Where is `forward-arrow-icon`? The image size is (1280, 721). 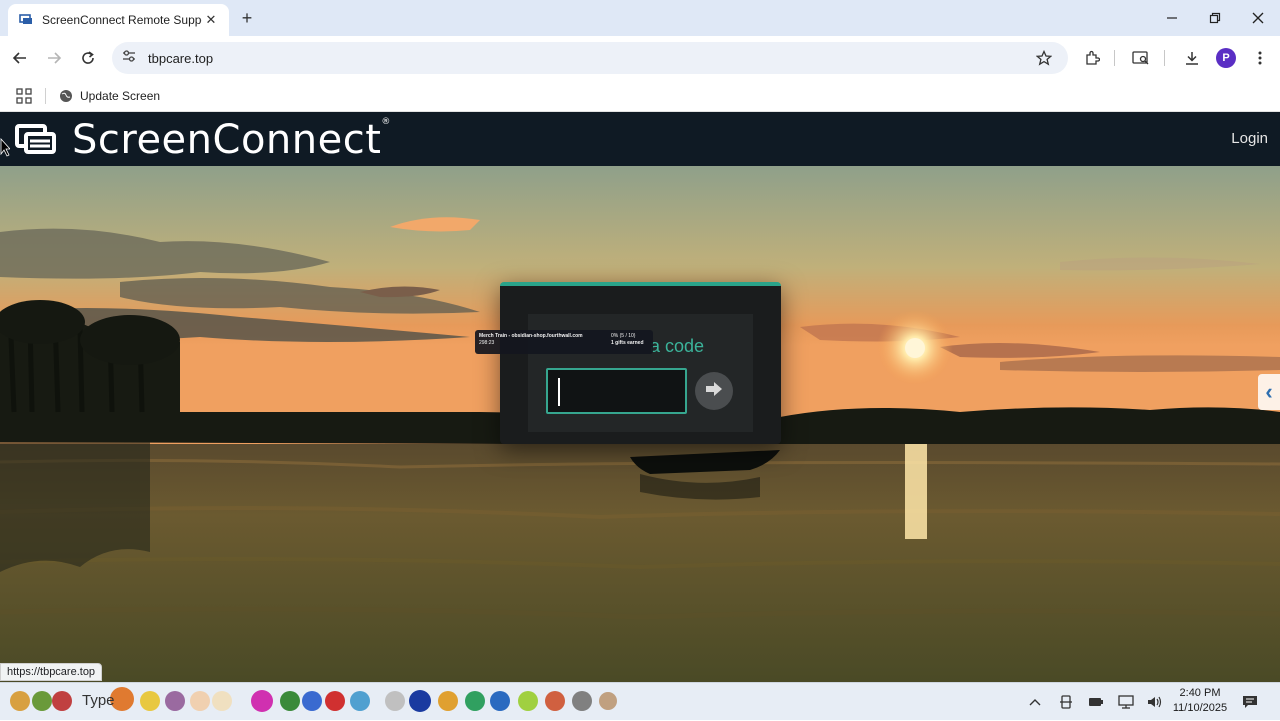
forward-arrow-icon is located at coordinates (54, 58).